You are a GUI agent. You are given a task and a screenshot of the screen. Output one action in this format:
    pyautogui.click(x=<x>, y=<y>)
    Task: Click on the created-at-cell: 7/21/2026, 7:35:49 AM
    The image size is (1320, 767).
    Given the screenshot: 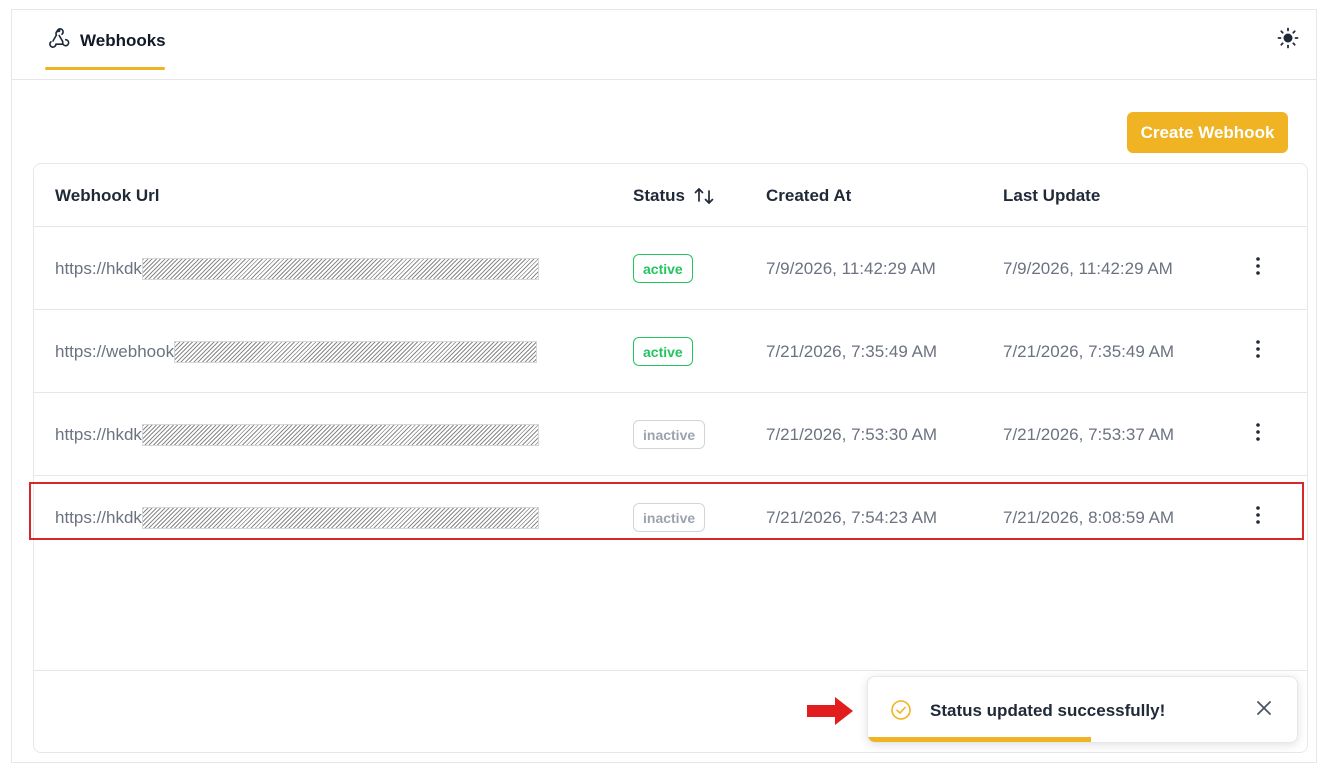 What is the action you would take?
    pyautogui.click(x=852, y=351)
    